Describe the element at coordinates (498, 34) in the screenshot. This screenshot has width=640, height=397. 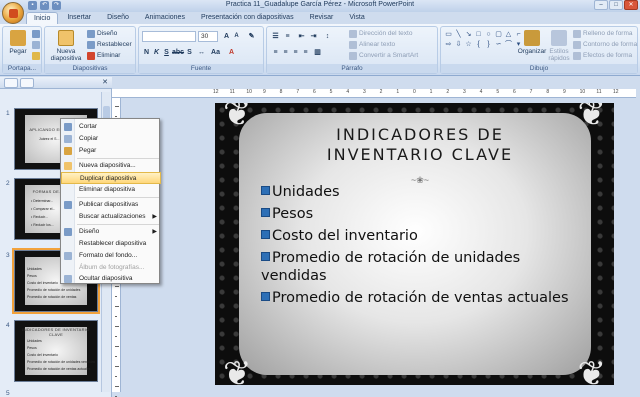
I see `rounded-rect-shape-icon: ▢` at that location.